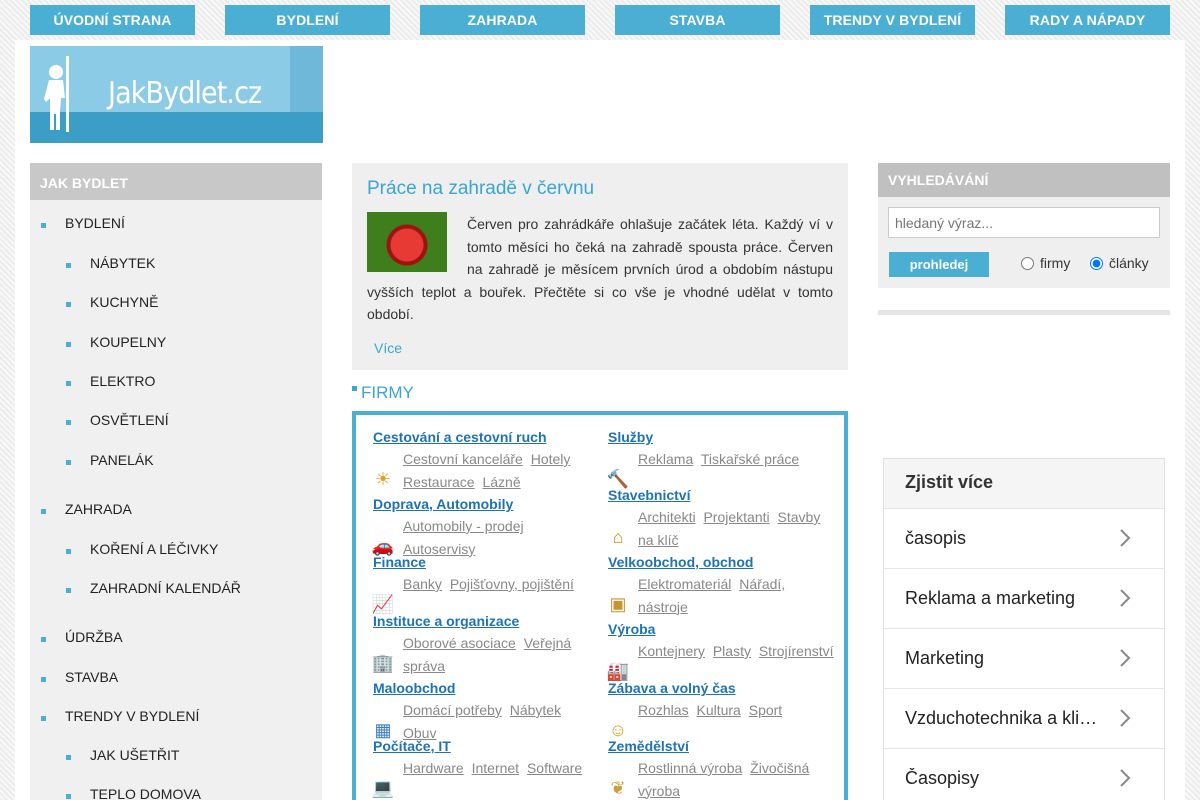 The image size is (1200, 800). I want to click on category-title: Počítače, IT, so click(412, 746).